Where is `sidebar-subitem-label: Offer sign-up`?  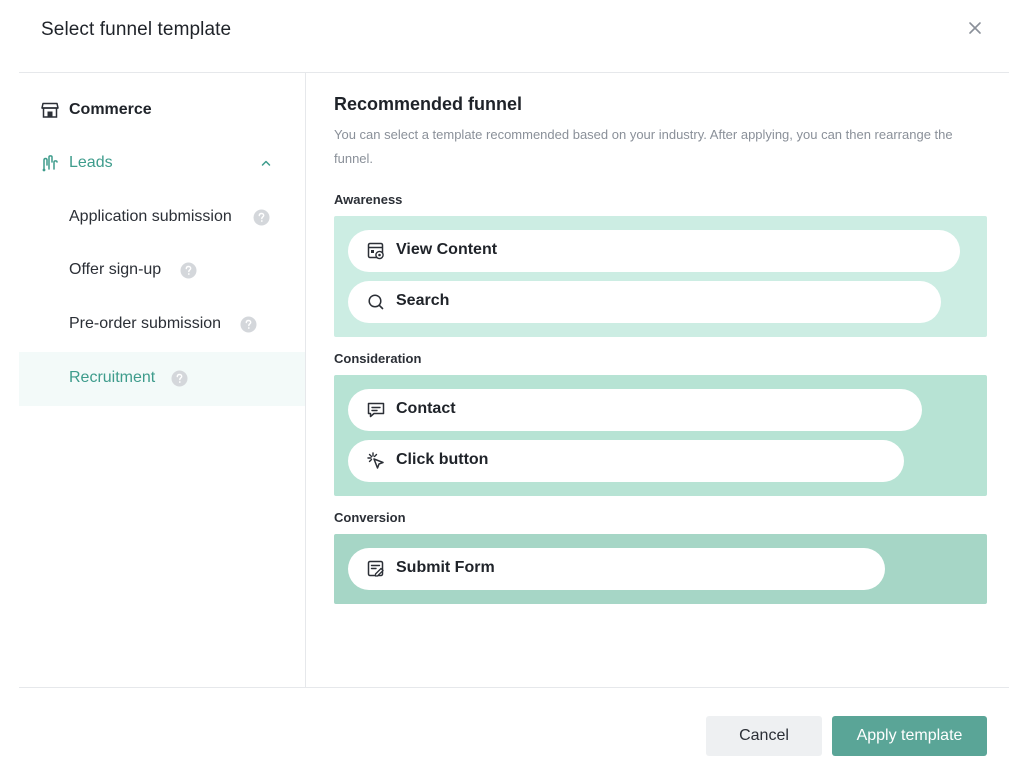 sidebar-subitem-label: Offer sign-up is located at coordinates (115, 269).